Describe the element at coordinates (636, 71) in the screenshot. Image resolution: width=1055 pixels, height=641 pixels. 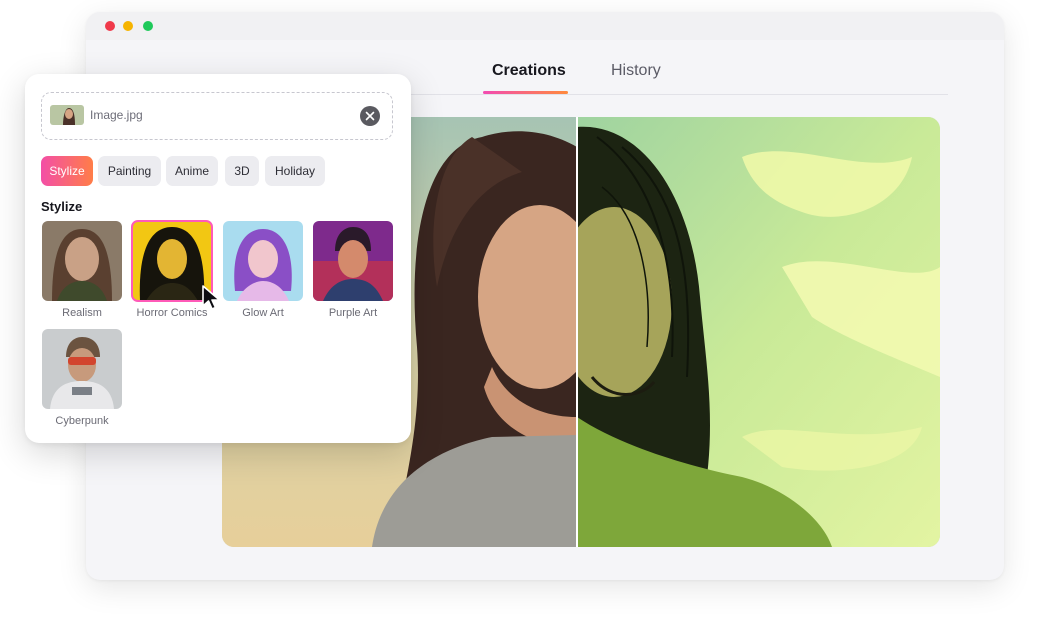
I see `tab-history: History` at that location.